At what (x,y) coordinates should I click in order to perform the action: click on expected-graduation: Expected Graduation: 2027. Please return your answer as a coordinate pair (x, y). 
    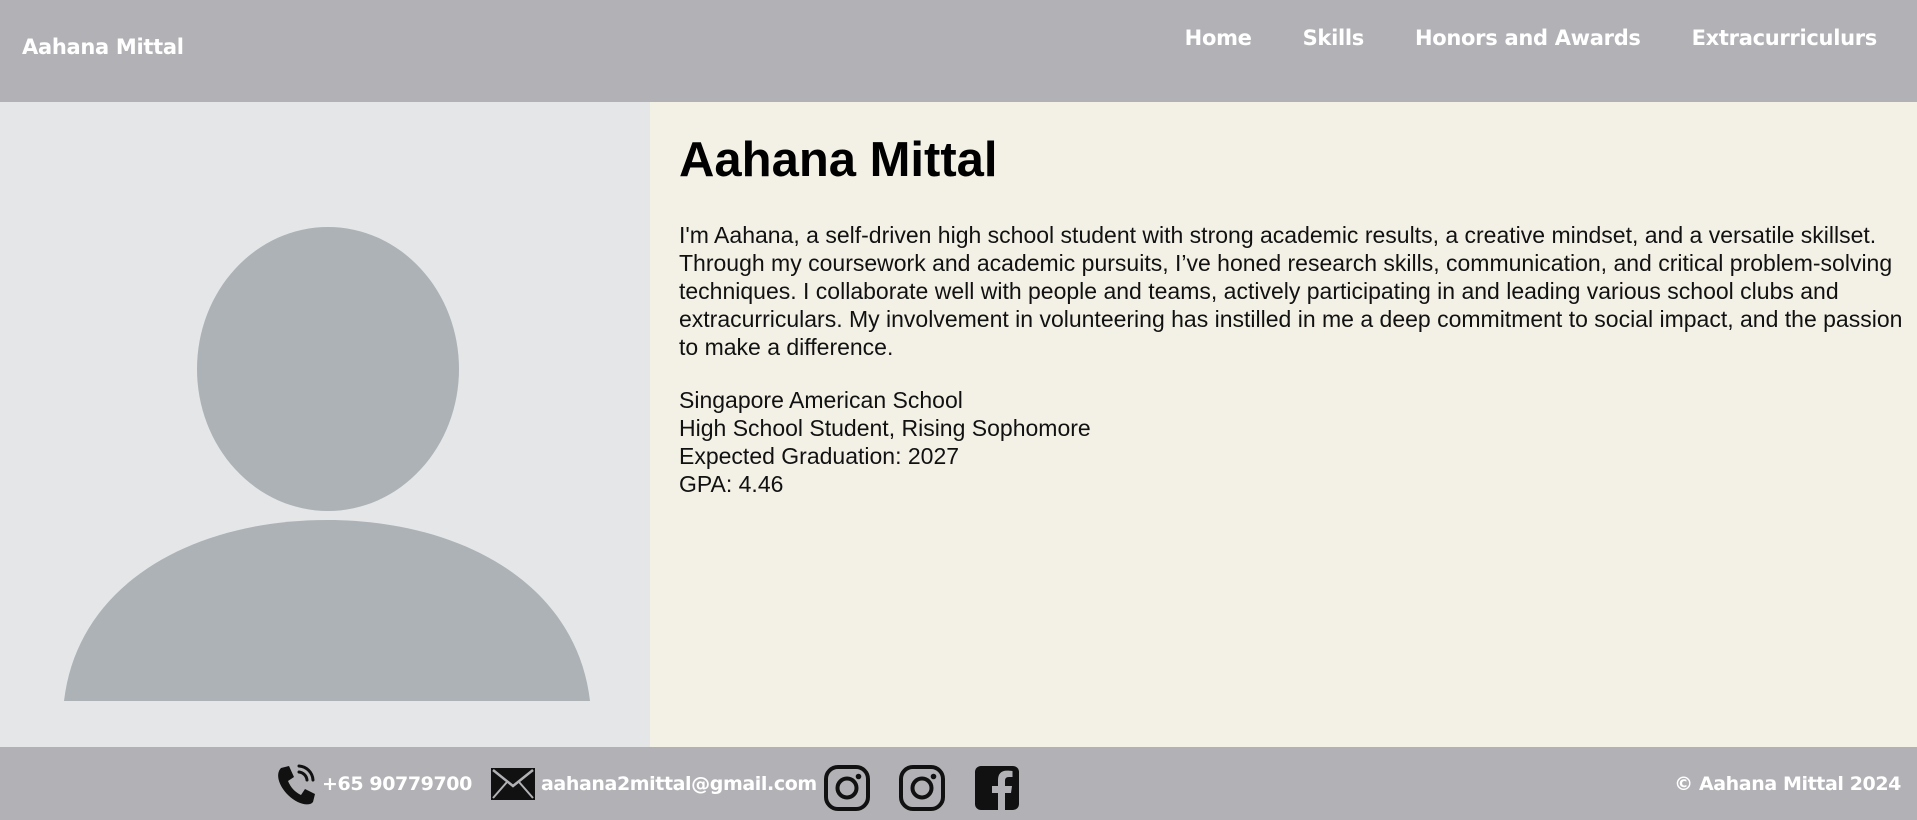
    Looking at the image, I should click on (819, 456).